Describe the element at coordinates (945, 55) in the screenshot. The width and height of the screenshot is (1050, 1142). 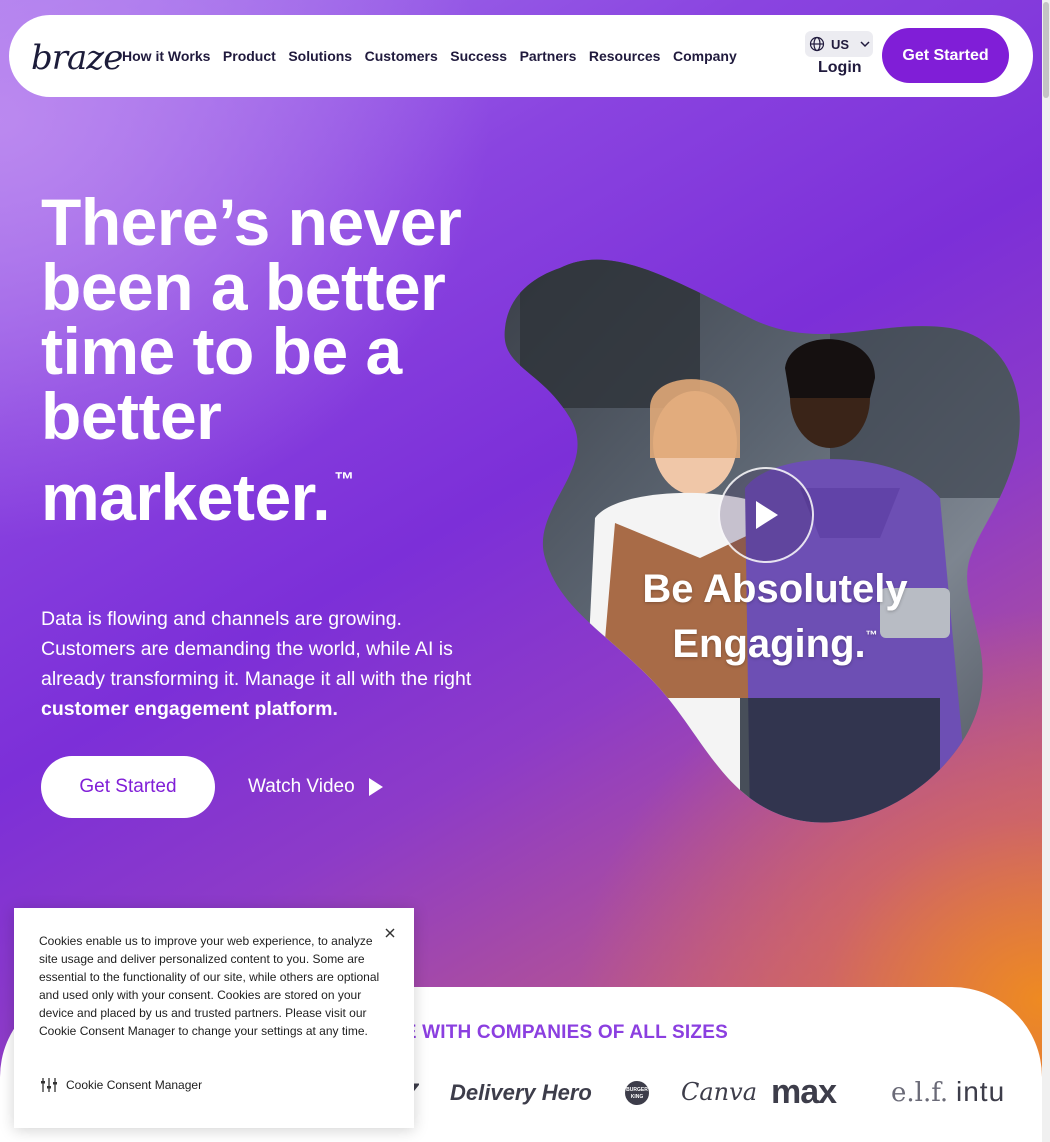
I see `get-started-button: Get Started` at that location.